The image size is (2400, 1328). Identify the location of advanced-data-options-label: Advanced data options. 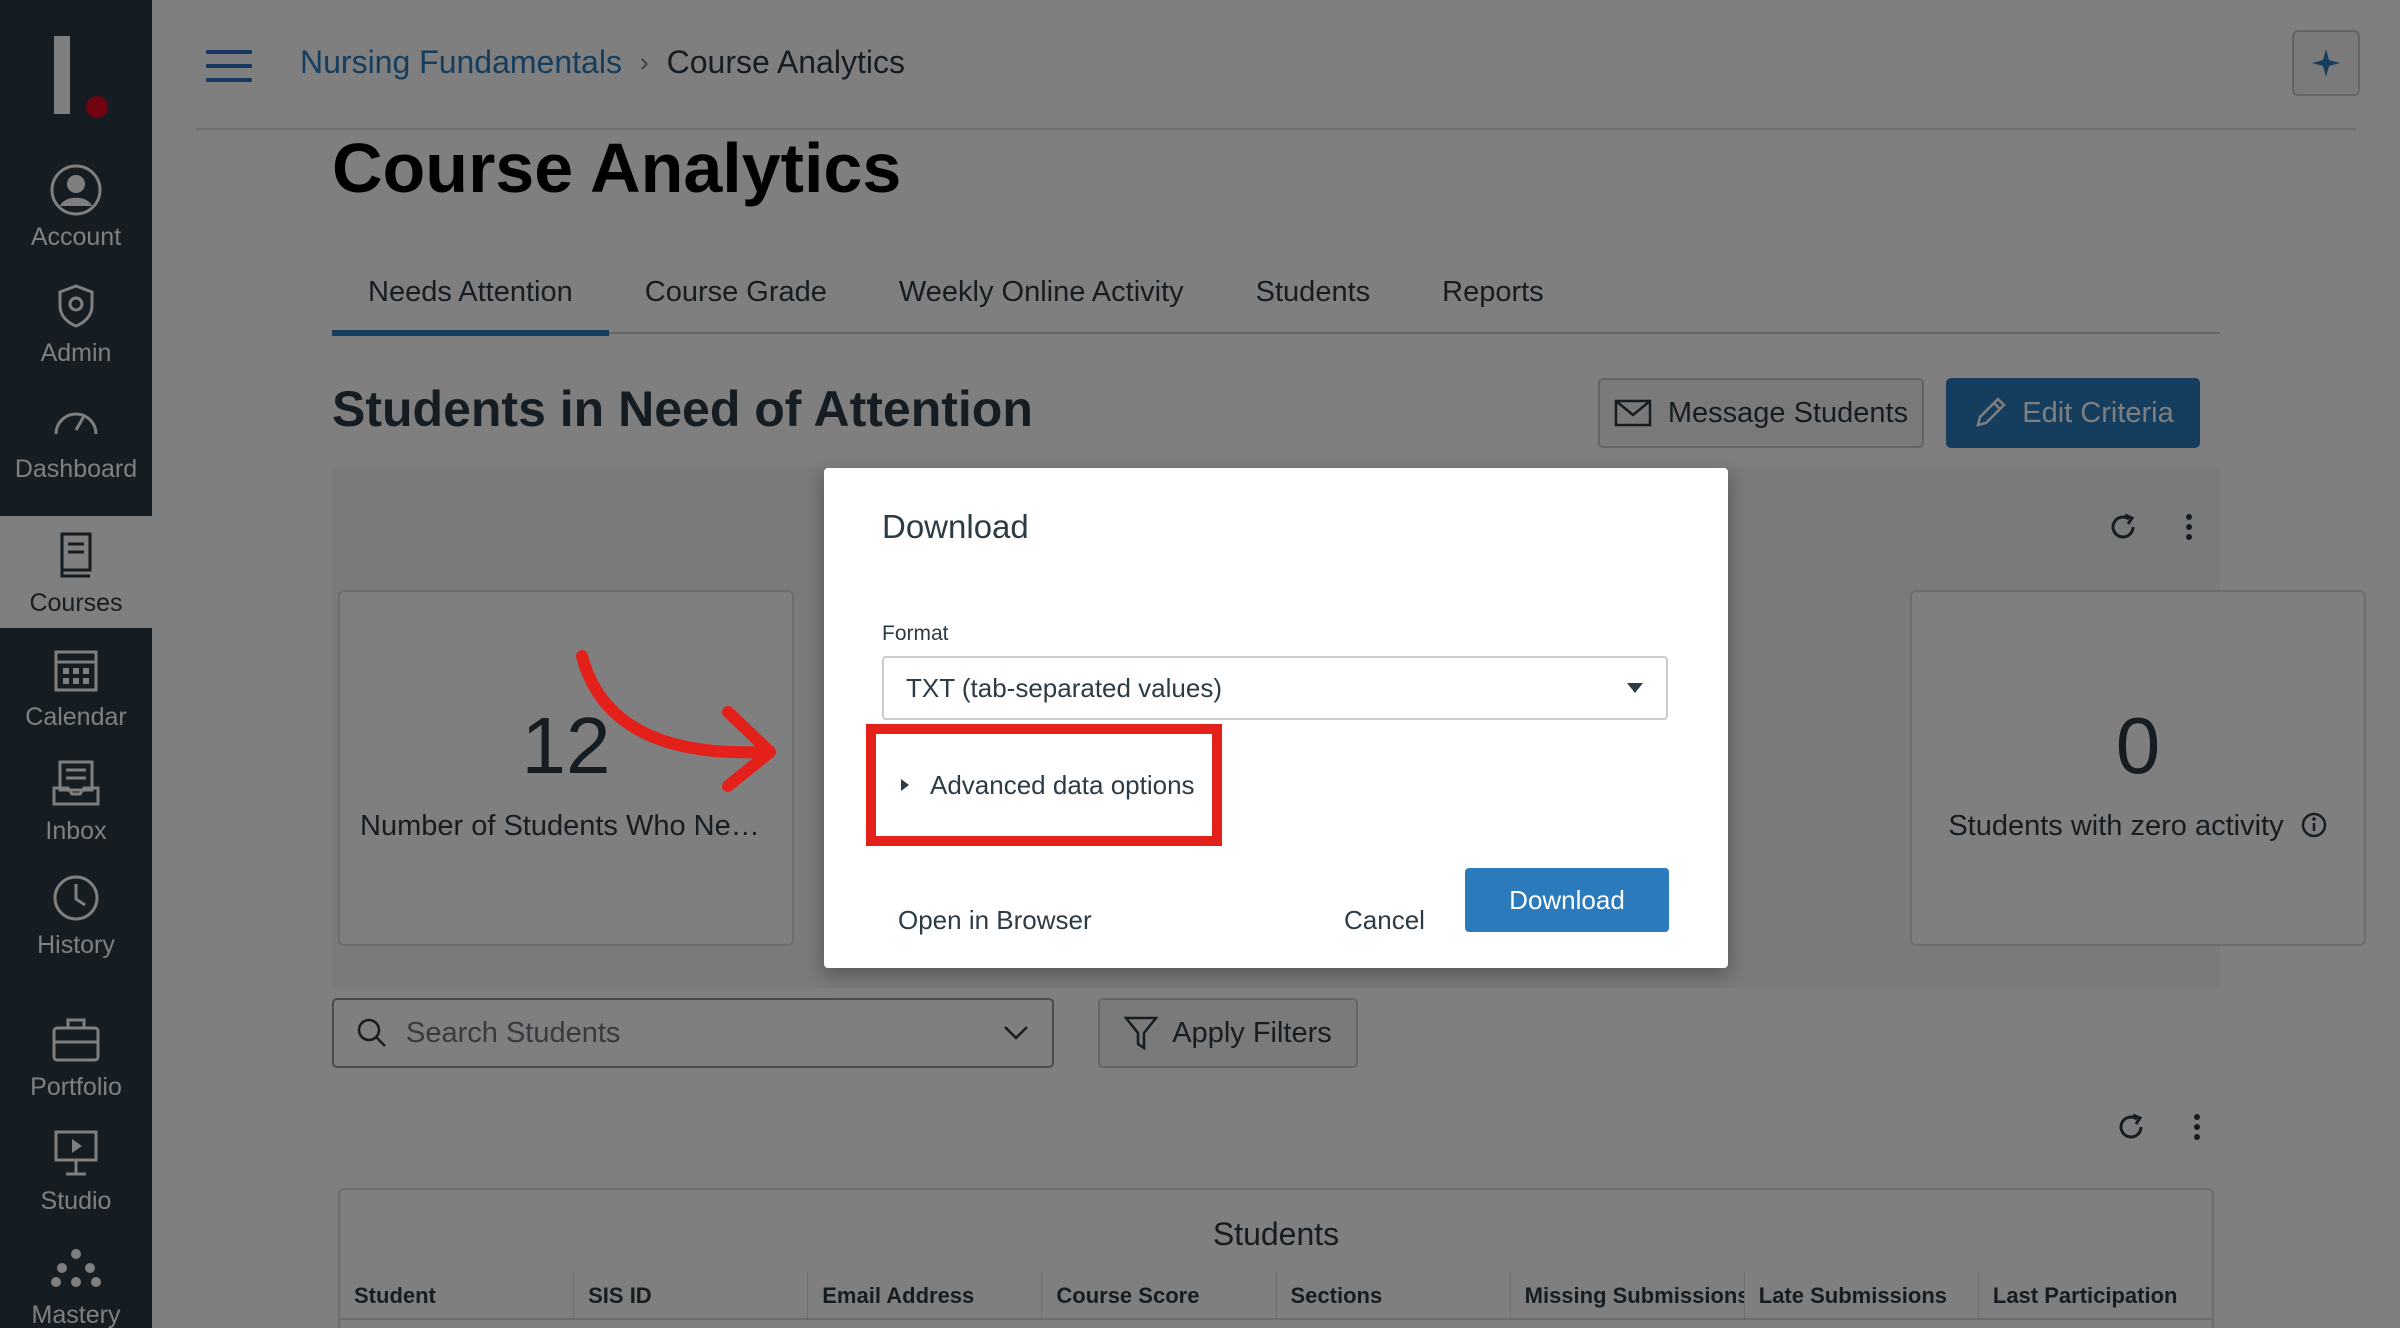
(1062, 784).